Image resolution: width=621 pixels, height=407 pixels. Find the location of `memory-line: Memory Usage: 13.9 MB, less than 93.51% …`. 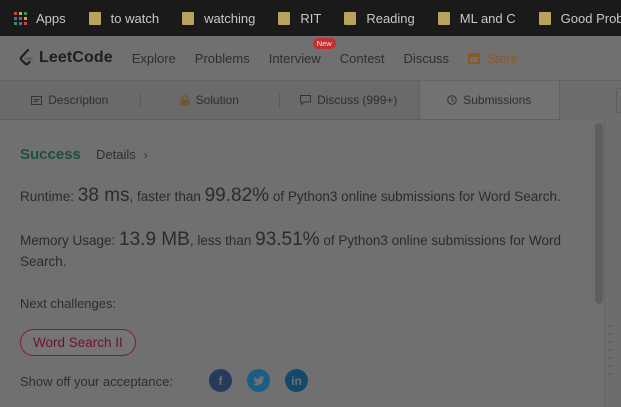

memory-line: Memory Usage: 13.9 MB, less than 93.51% … is located at coordinates (305, 250).